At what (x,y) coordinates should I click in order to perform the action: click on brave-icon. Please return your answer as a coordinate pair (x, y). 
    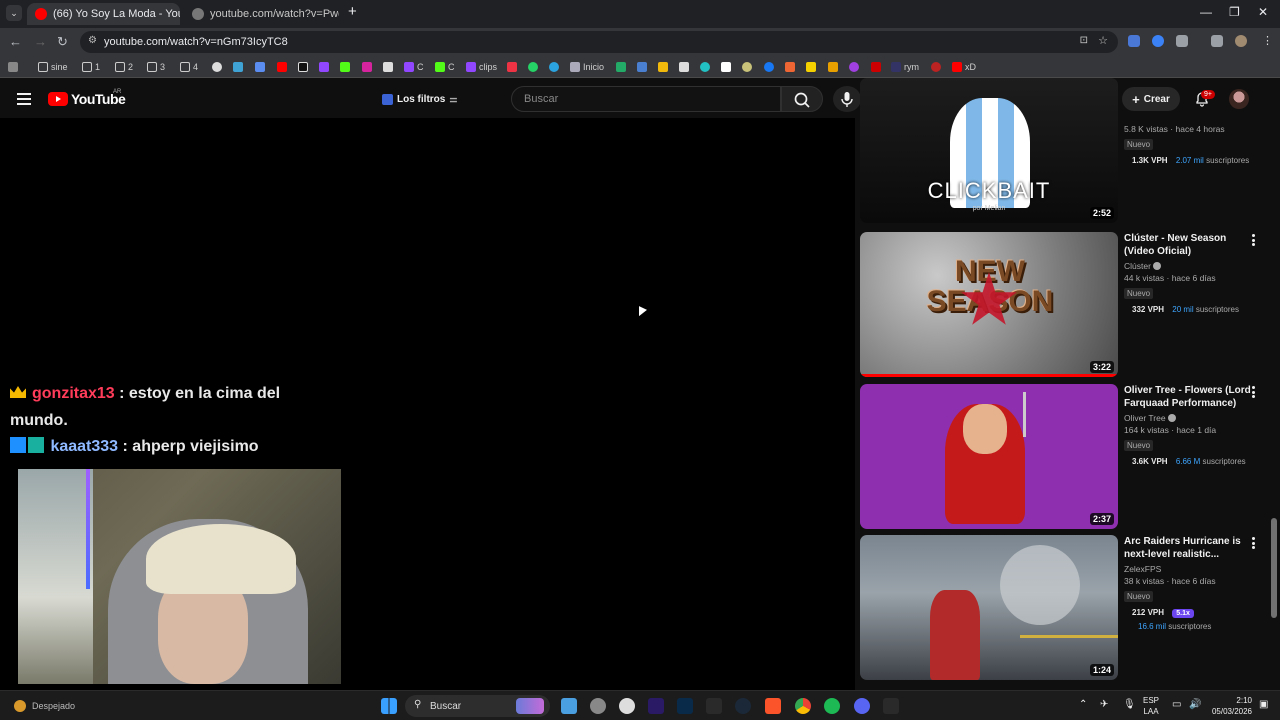
    Looking at the image, I should click on (773, 706).